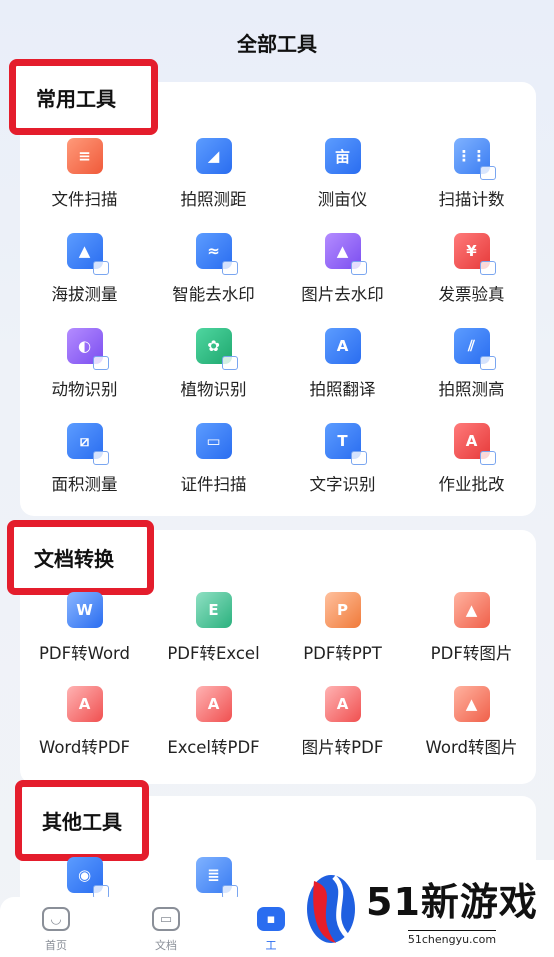 The image size is (554, 957). Describe the element at coordinates (452, 938) in the screenshot. I see `watermark-url: 51chengyu.com` at that location.